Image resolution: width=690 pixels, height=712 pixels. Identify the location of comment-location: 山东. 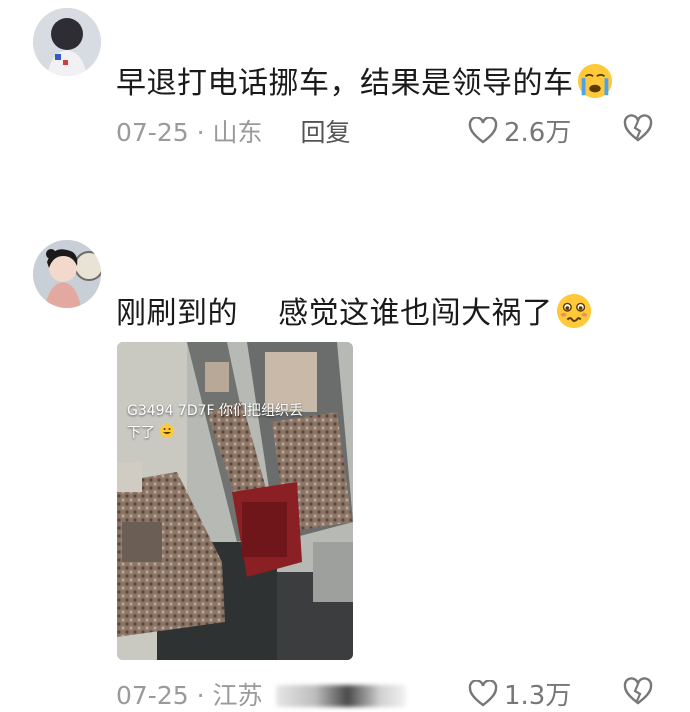
(237, 132).